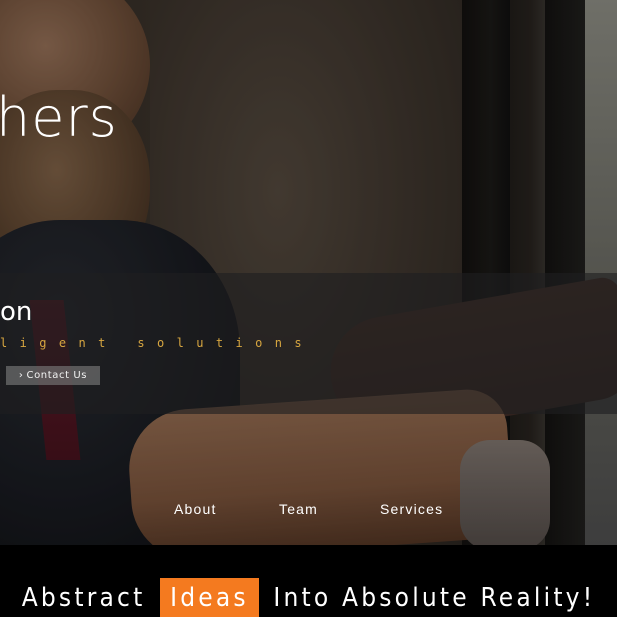 This screenshot has width=617, height=617. What do you see at coordinates (157, 343) in the screenshot?
I see `hero-tagline: ligent solutions` at bounding box center [157, 343].